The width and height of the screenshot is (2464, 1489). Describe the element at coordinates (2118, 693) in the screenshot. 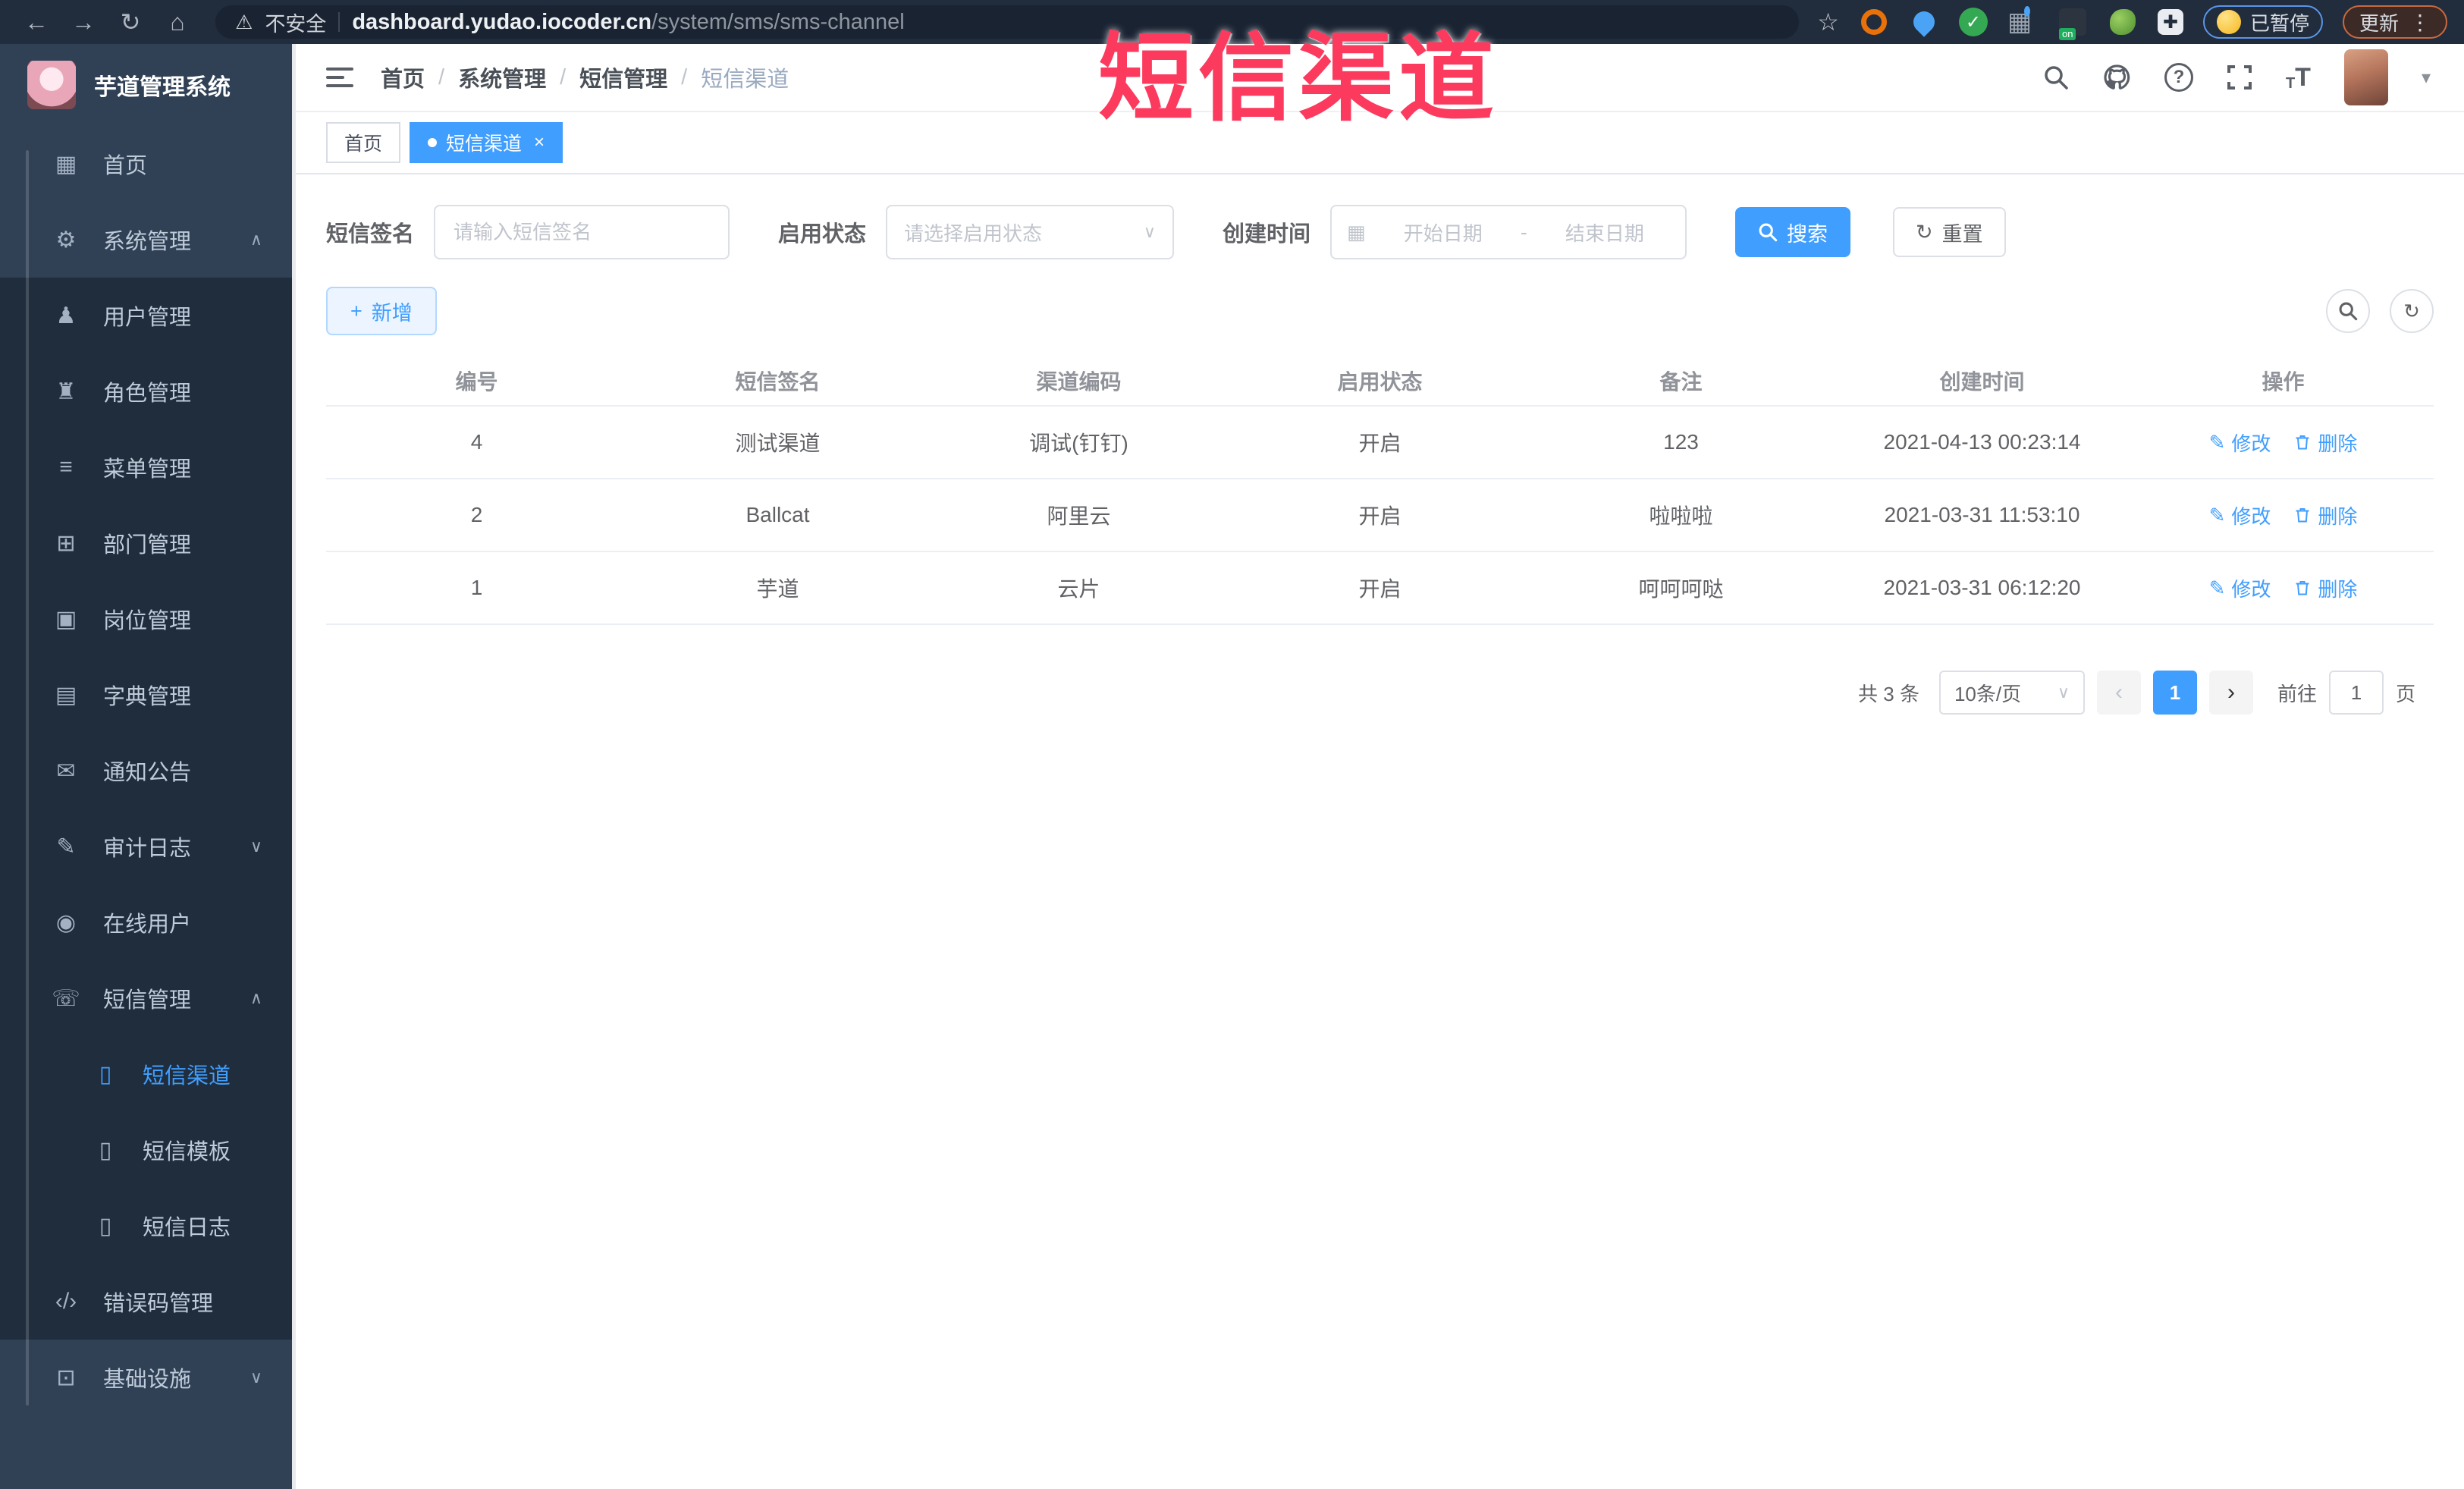

I see `prev-page-button: ‹` at that location.